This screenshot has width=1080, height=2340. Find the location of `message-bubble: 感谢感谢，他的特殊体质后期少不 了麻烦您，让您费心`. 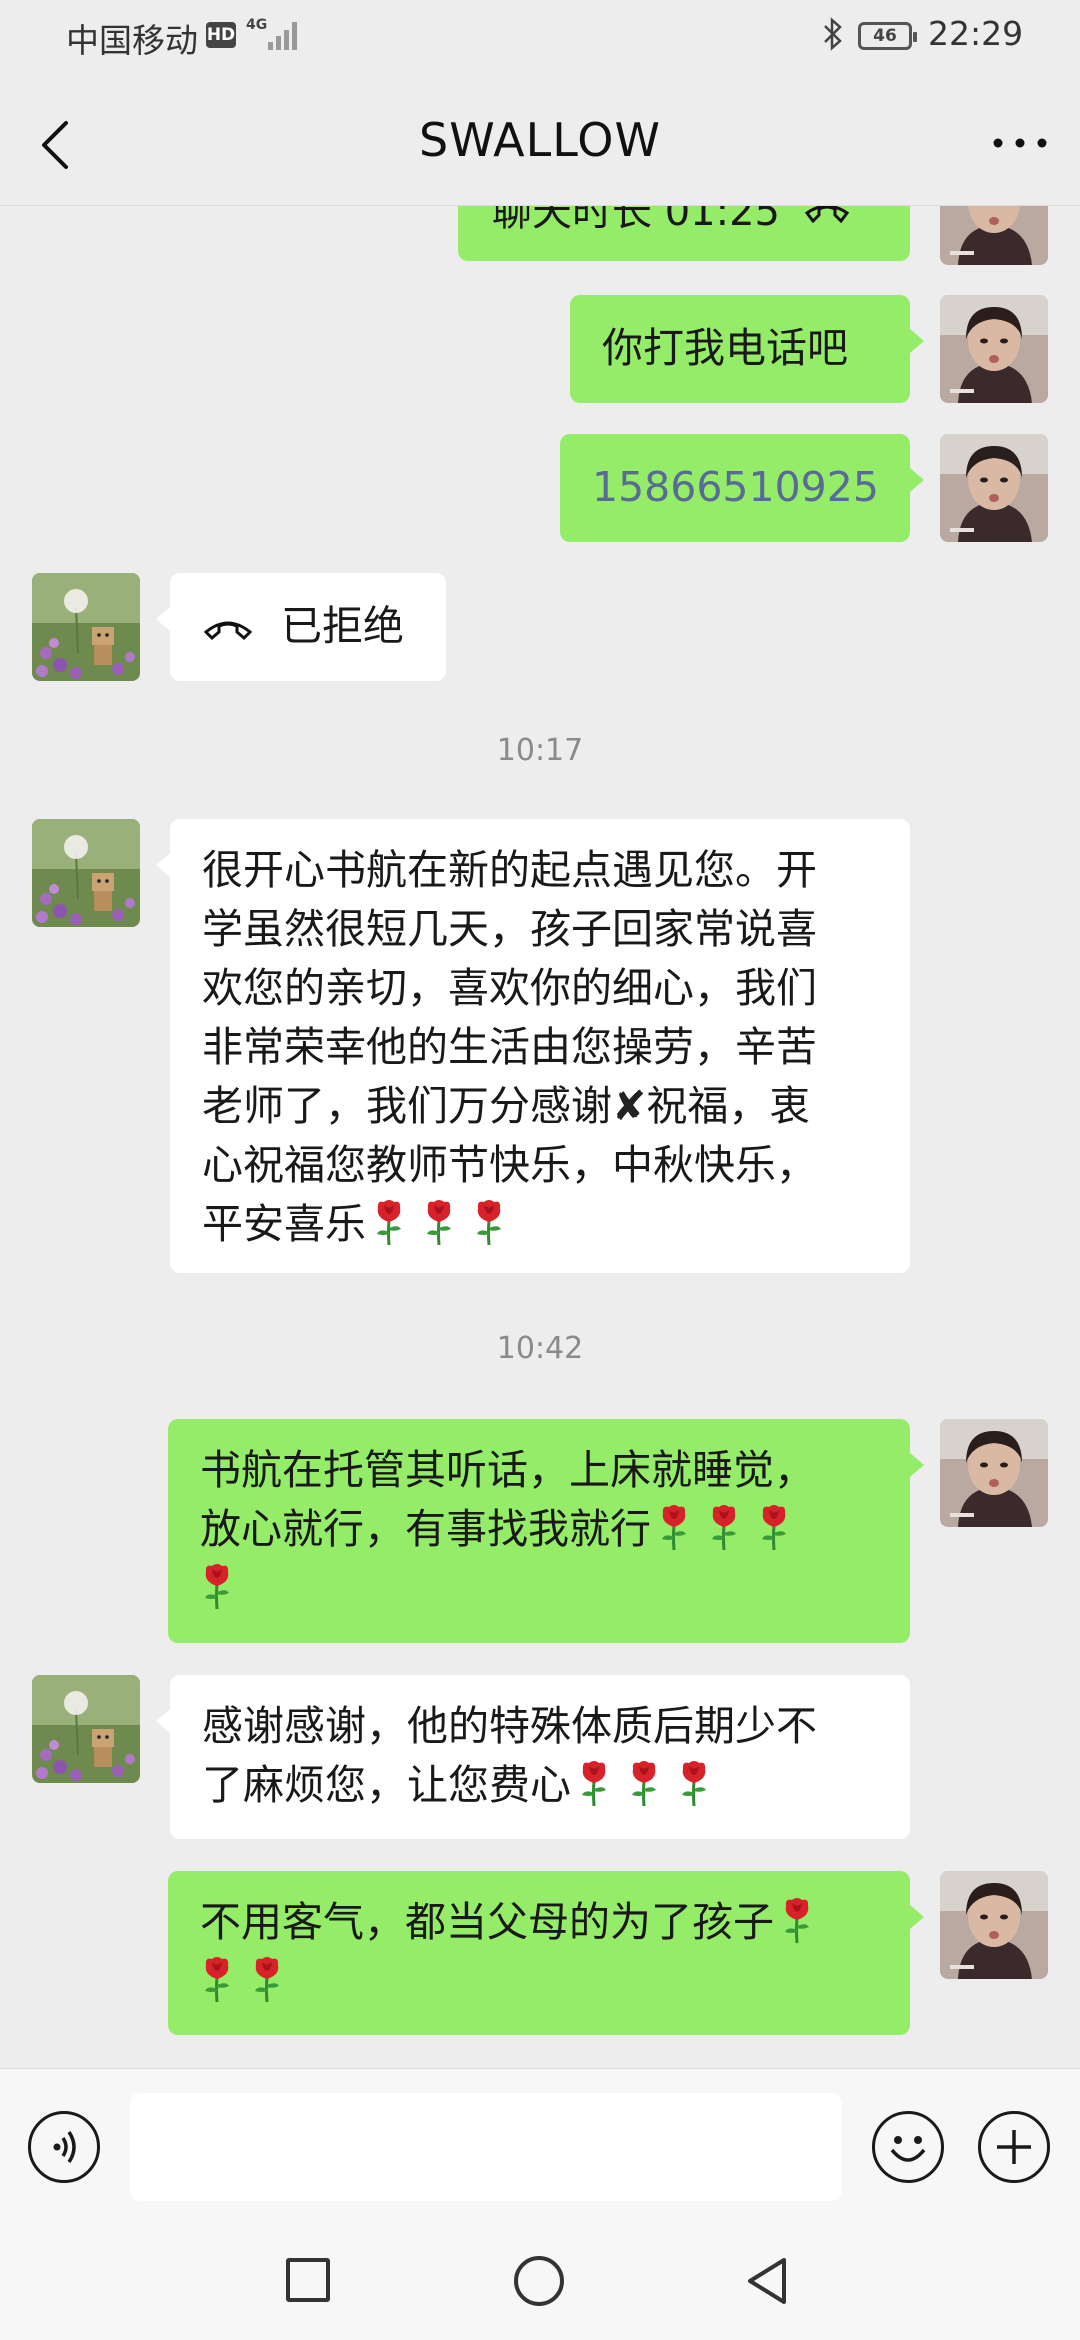

message-bubble: 感谢感谢，他的特殊体质后期少不 了麻烦您，让您费心 is located at coordinates (533, 1757).